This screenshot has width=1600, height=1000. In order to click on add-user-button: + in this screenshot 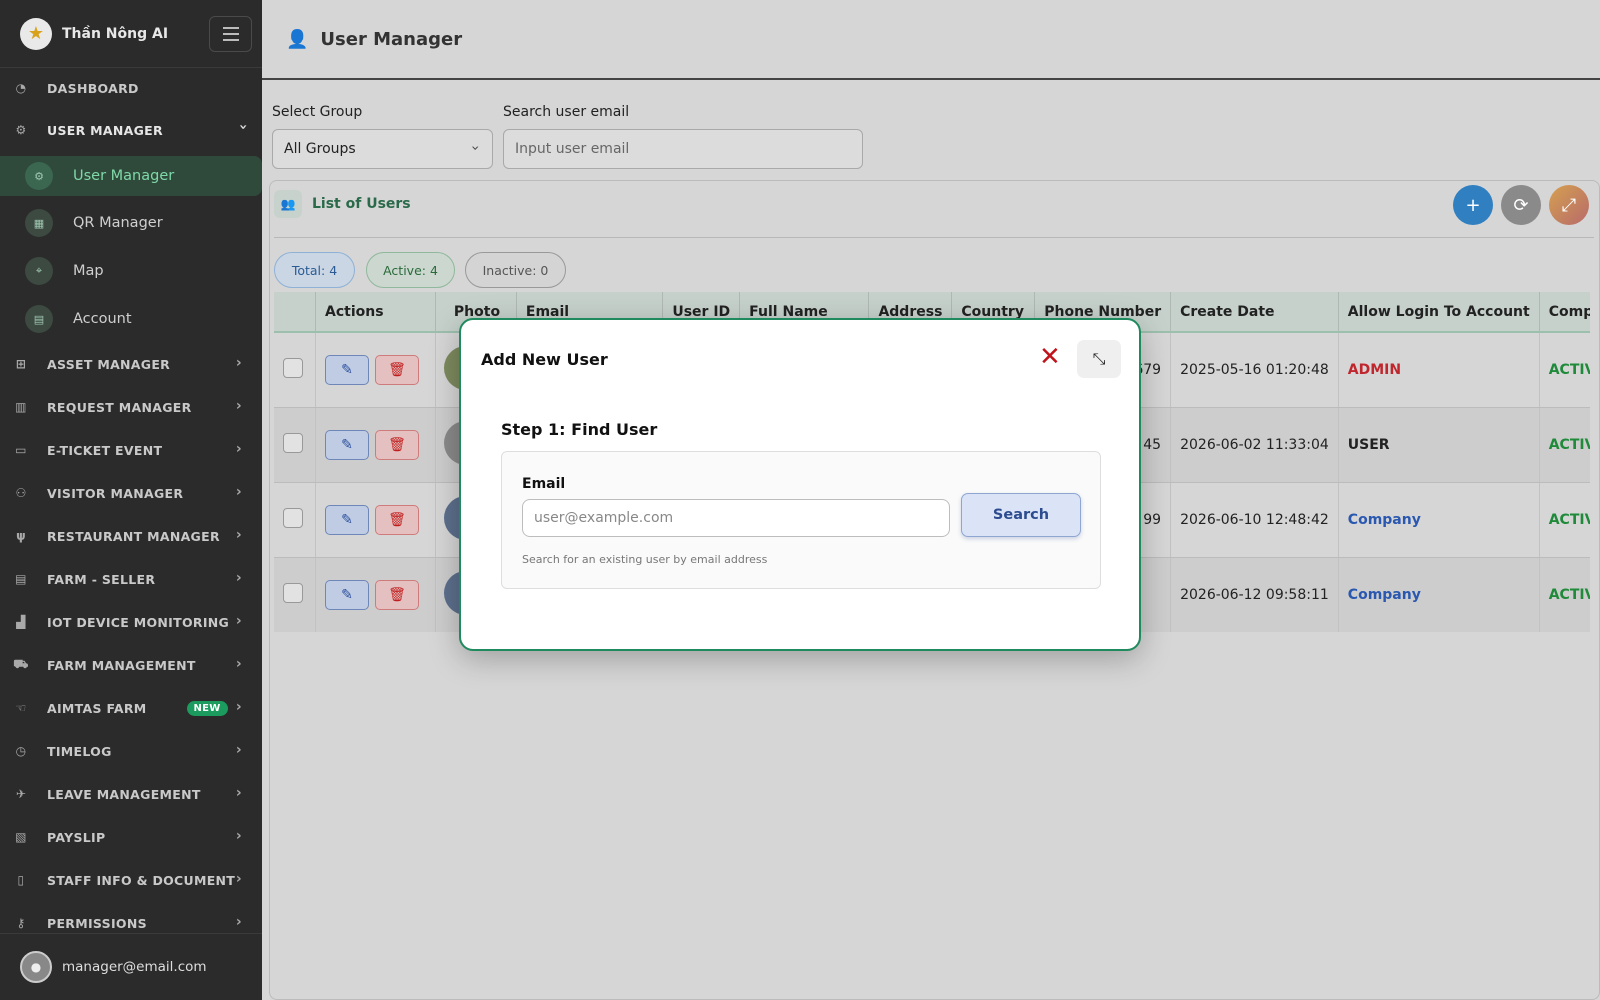, I will do `click(1473, 205)`.